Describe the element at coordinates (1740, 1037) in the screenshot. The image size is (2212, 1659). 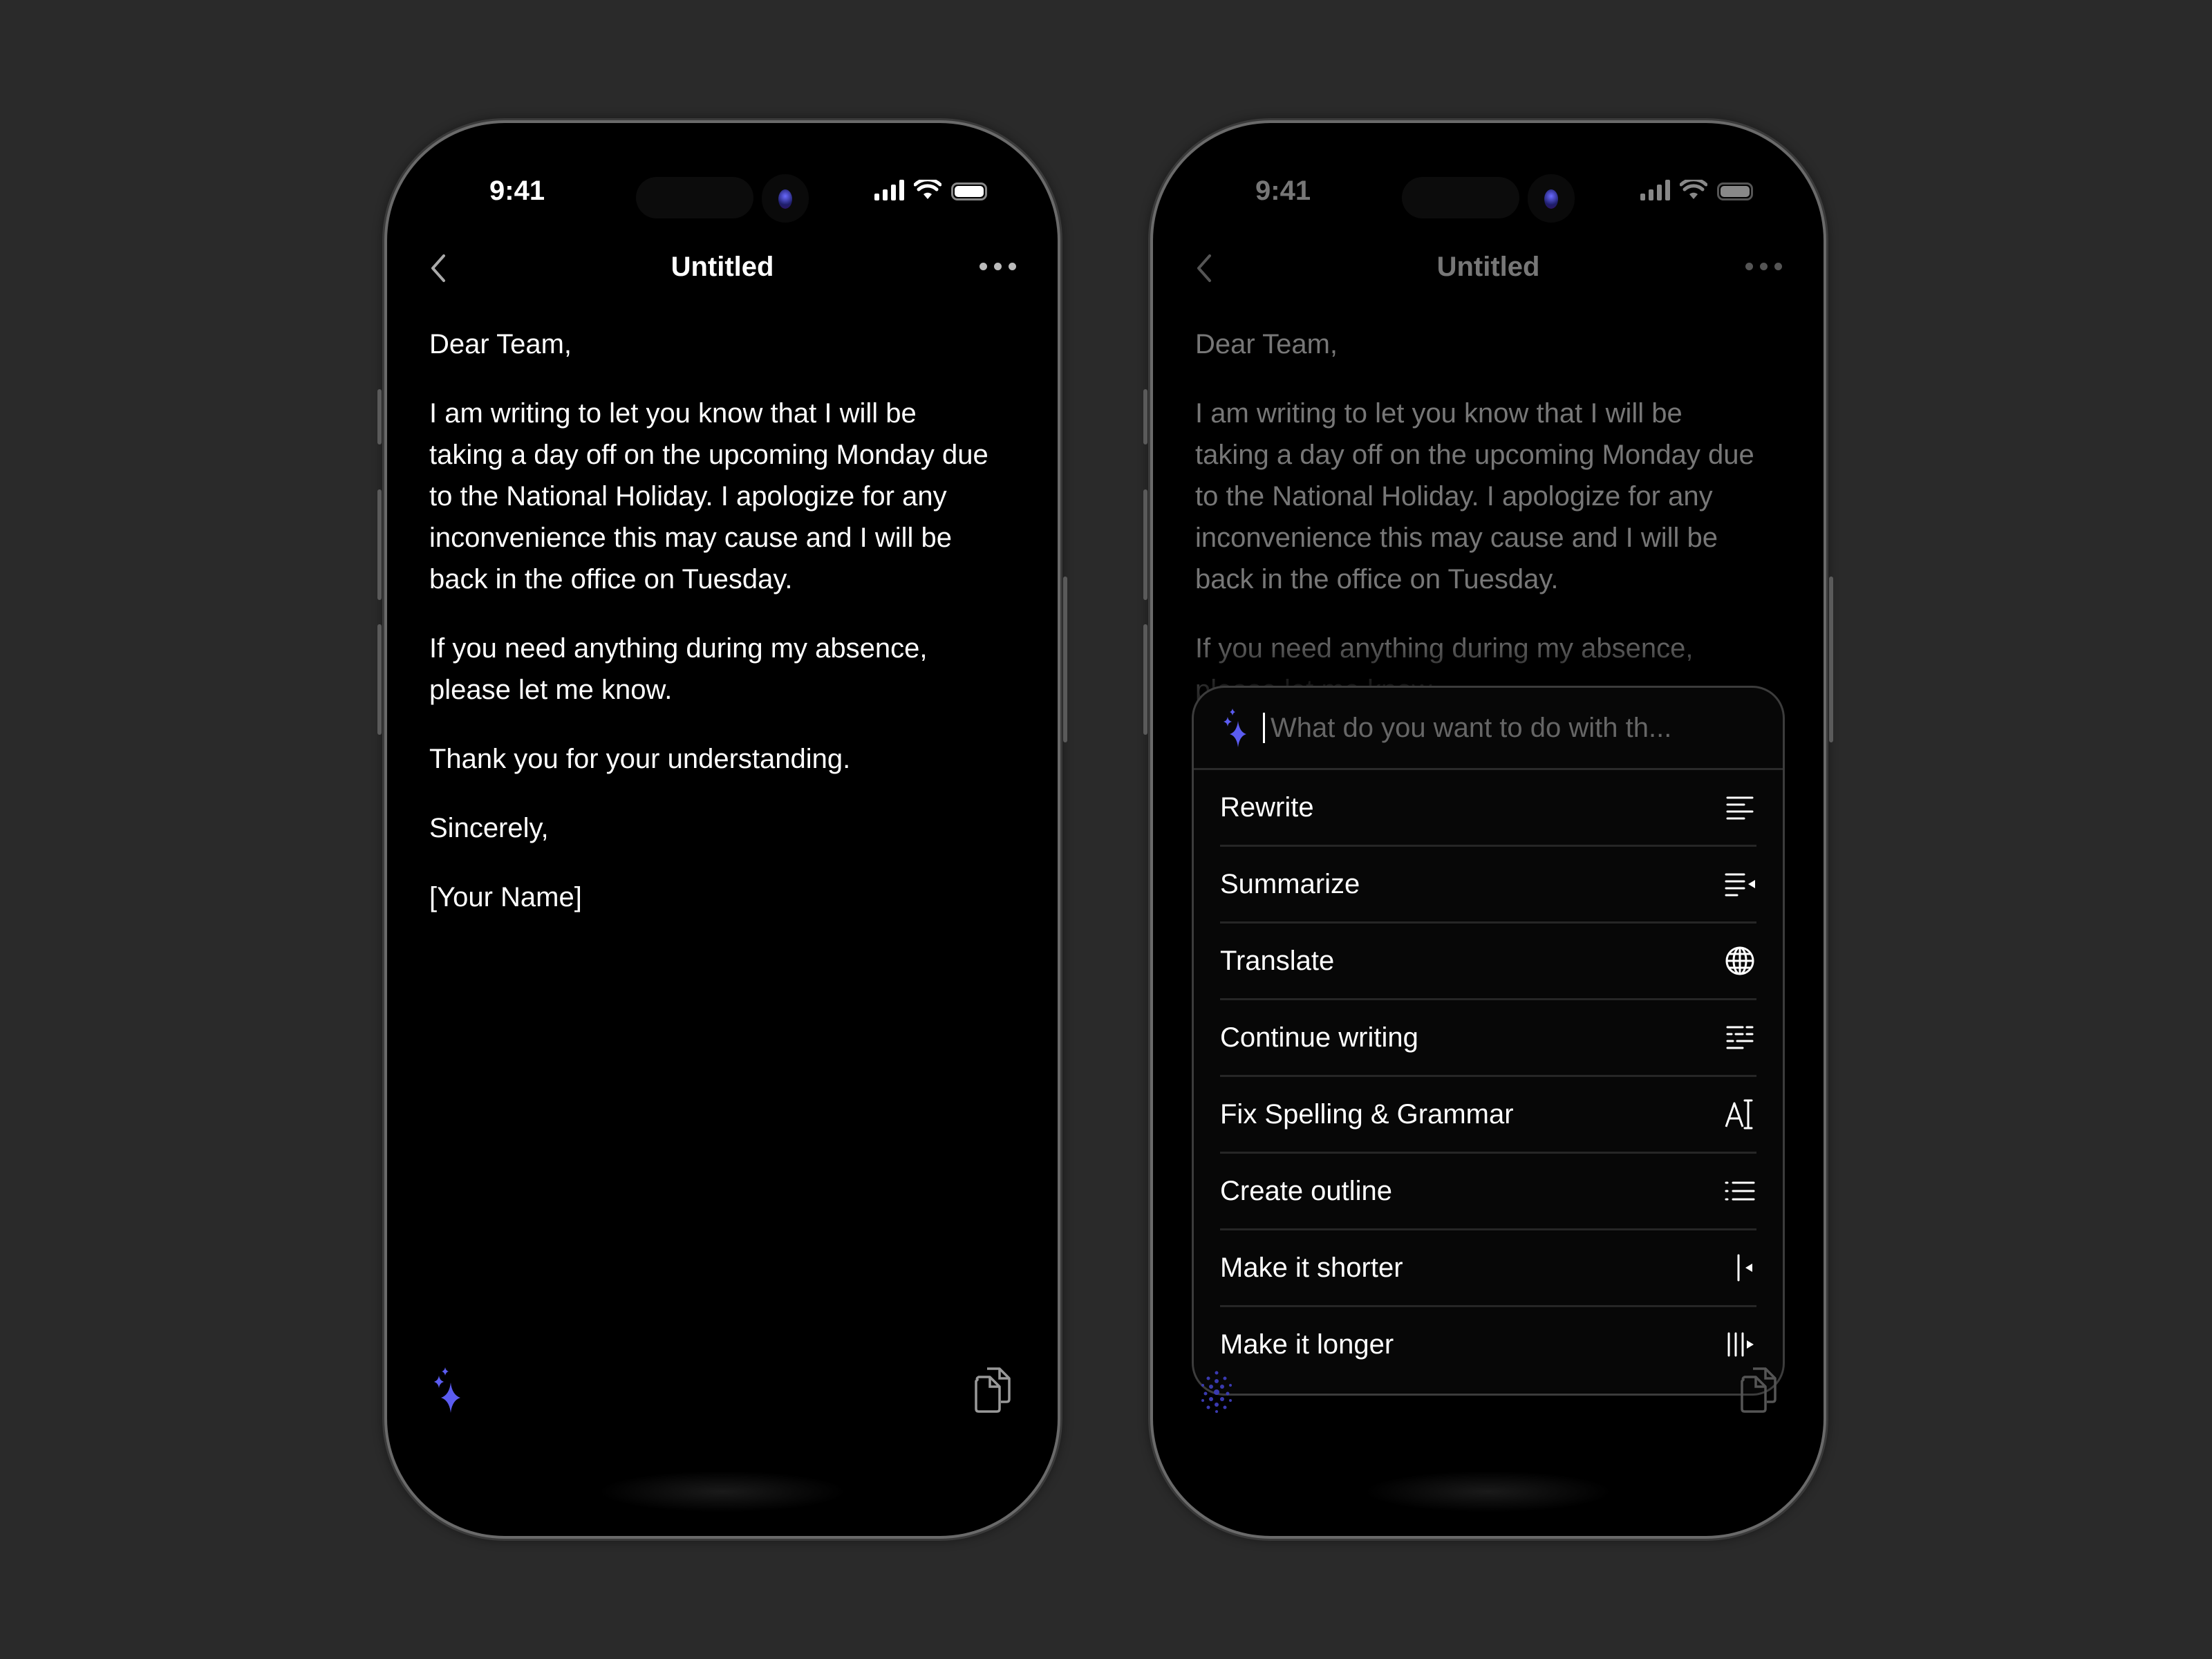
I see `continue-writing-icon` at that location.